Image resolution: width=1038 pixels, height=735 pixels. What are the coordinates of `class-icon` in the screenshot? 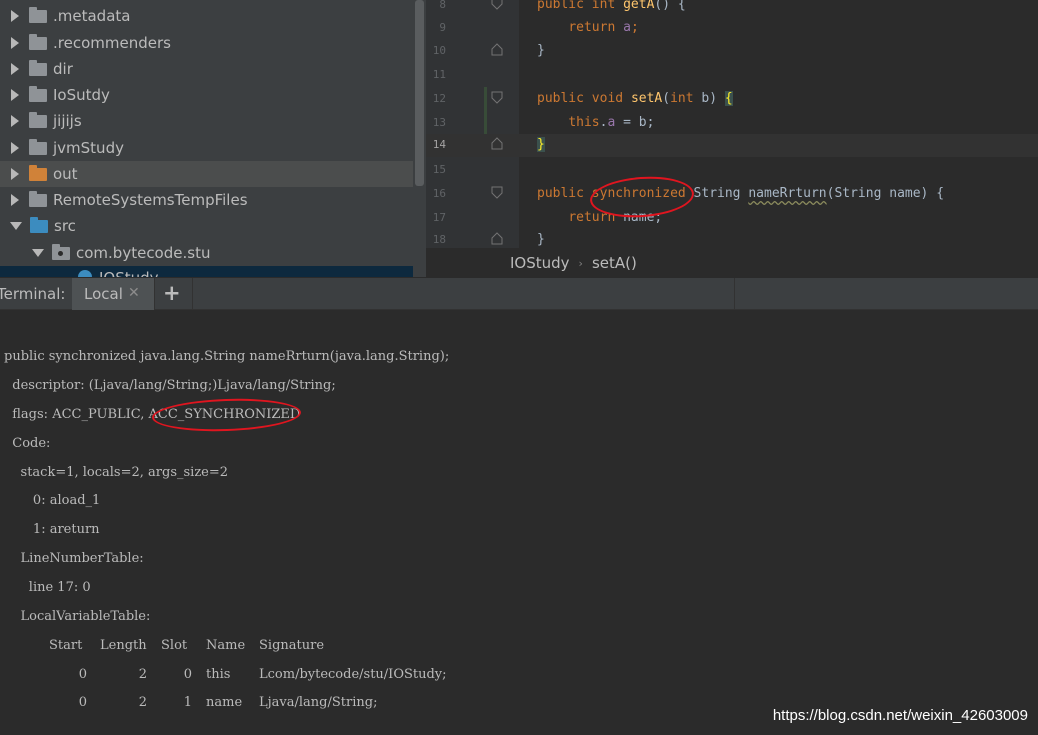 It's located at (85, 273).